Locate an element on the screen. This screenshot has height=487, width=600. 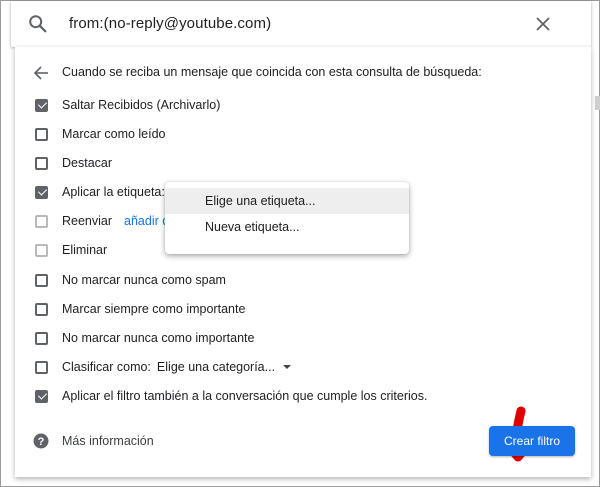
option-mark-read: Marcar como leído is located at coordinates (100, 134).